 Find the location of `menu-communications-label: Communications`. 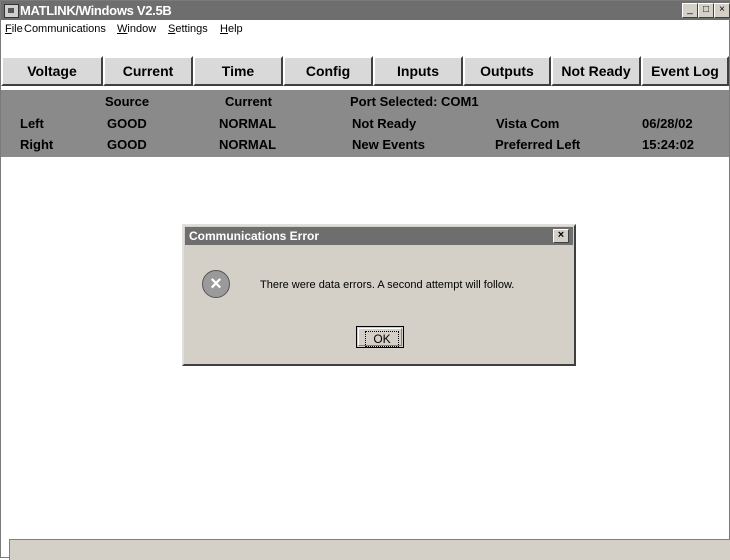

menu-communications-label: Communications is located at coordinates (65, 29).